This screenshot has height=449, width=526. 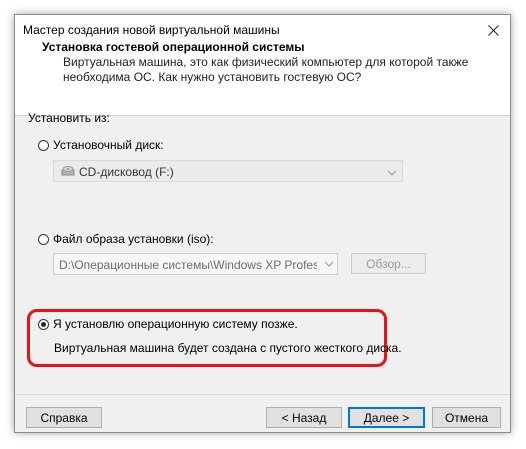 I want to click on radio-label-disc: Установочный диск:, so click(x=108, y=145).